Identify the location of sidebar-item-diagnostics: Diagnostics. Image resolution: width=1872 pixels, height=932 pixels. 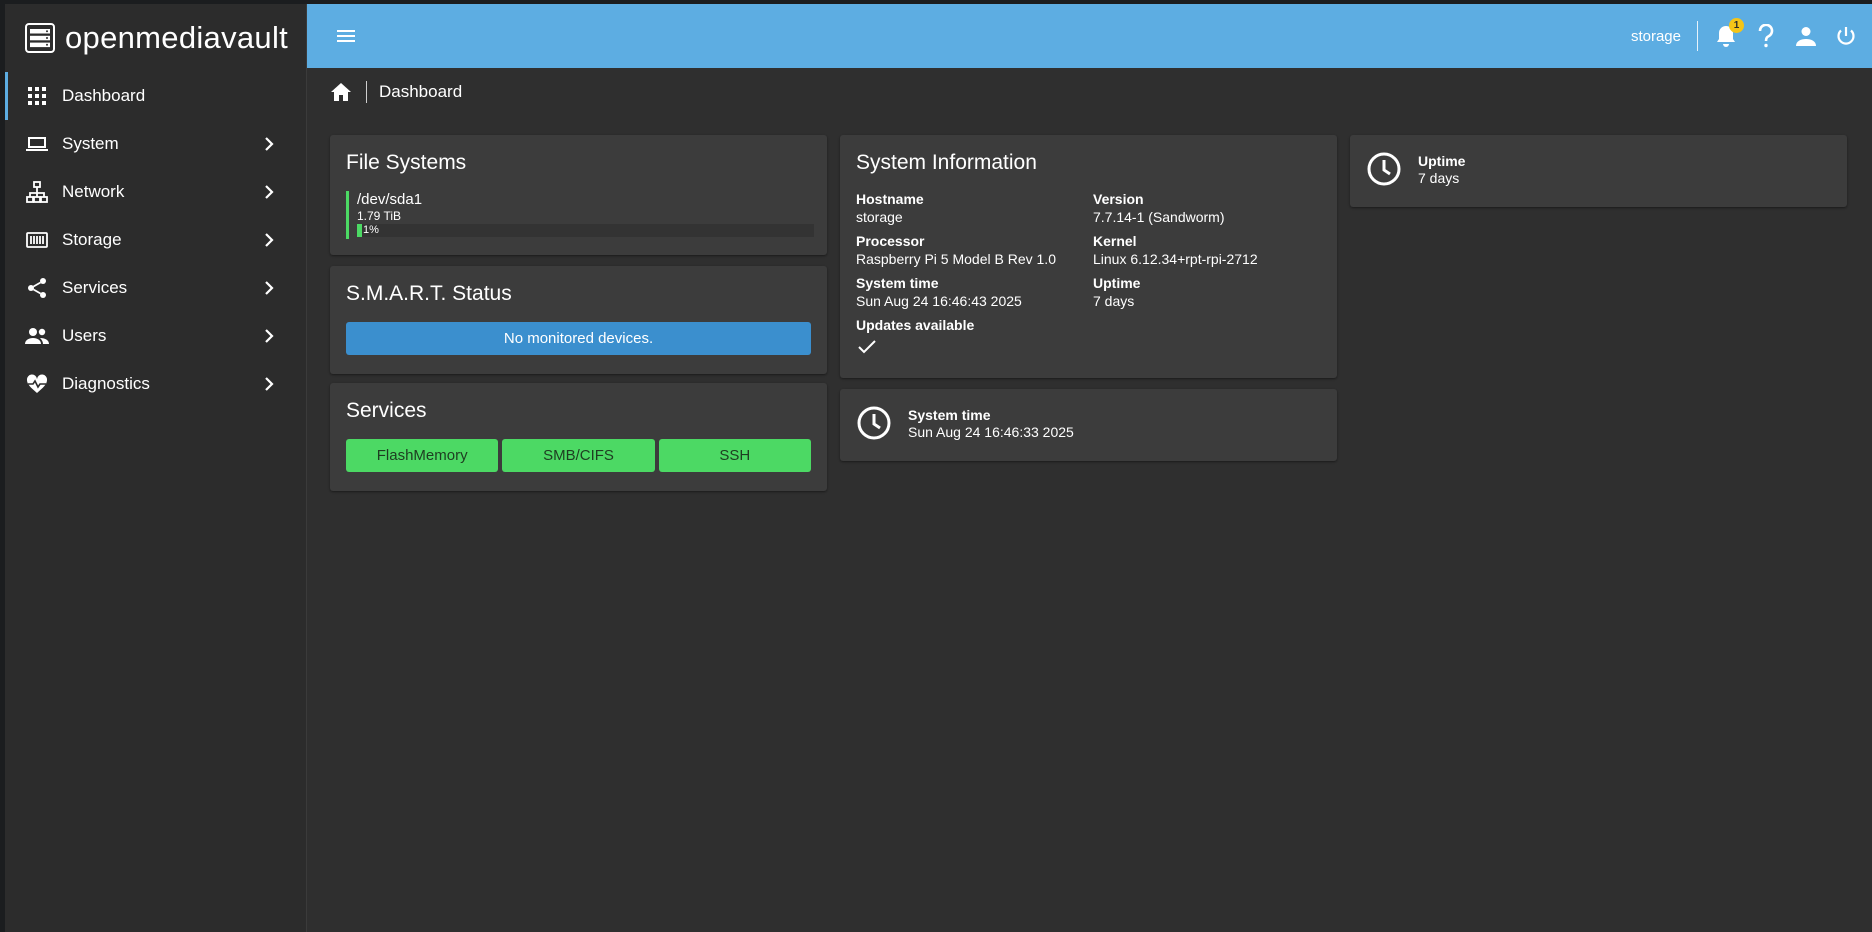
(156, 384).